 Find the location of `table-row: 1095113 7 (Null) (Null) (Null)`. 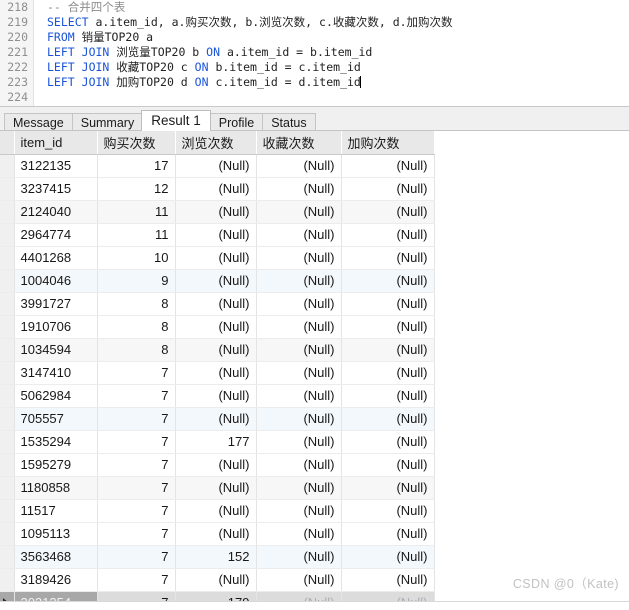

table-row: 1095113 7 (Null) (Null) (Null) is located at coordinates (217, 534).